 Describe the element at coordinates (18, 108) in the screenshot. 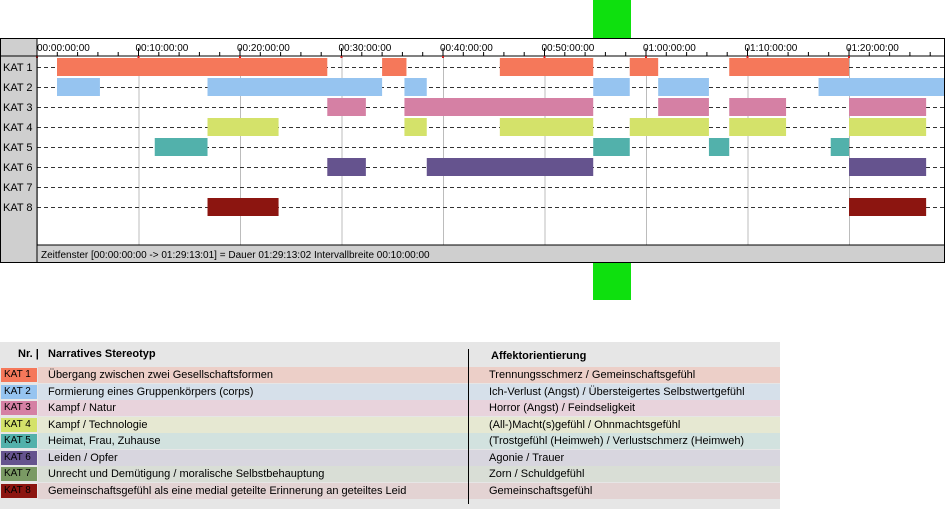

I see `row-label: KAT 3` at that location.